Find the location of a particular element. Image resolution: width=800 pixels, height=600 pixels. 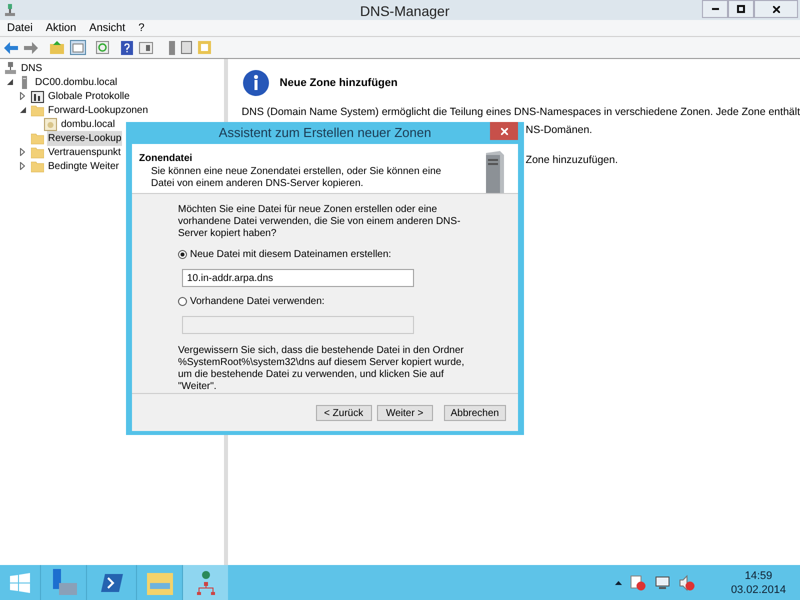

info-icon is located at coordinates (256, 83).